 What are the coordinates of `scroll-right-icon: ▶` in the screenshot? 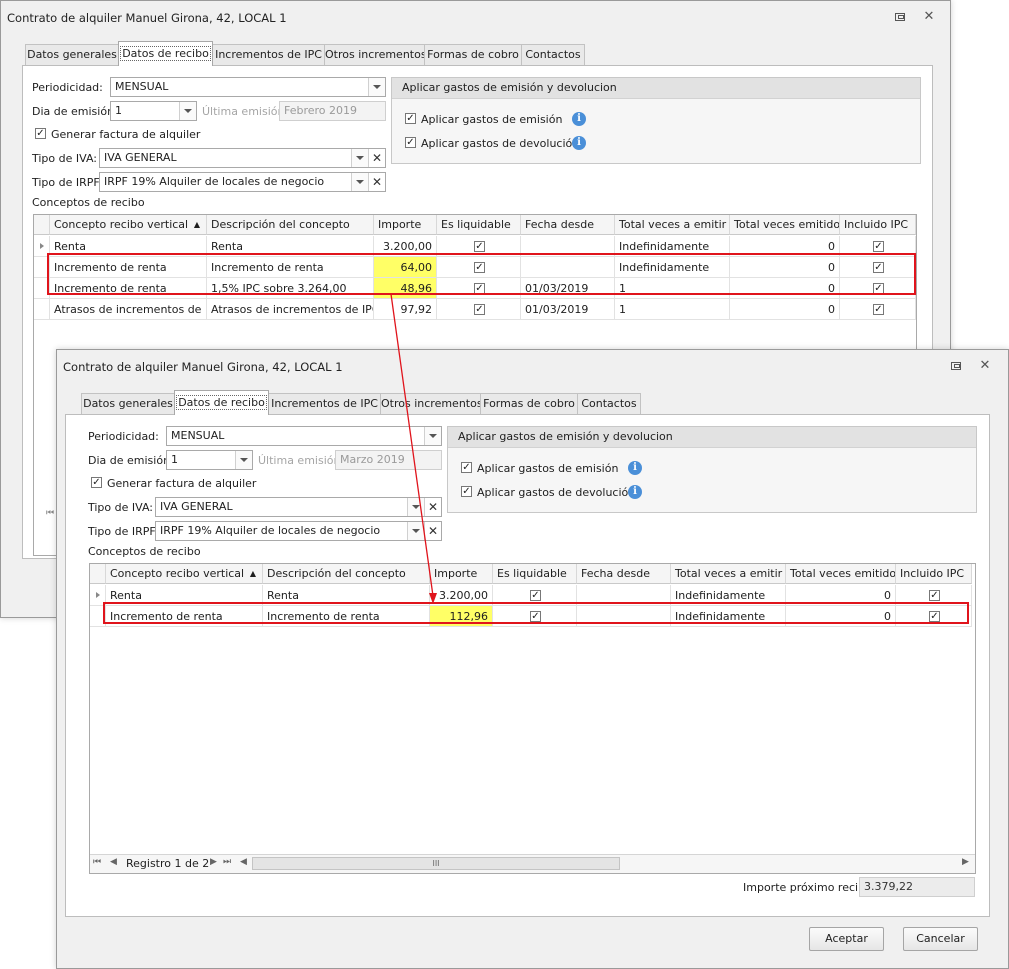 It's located at (965, 862).